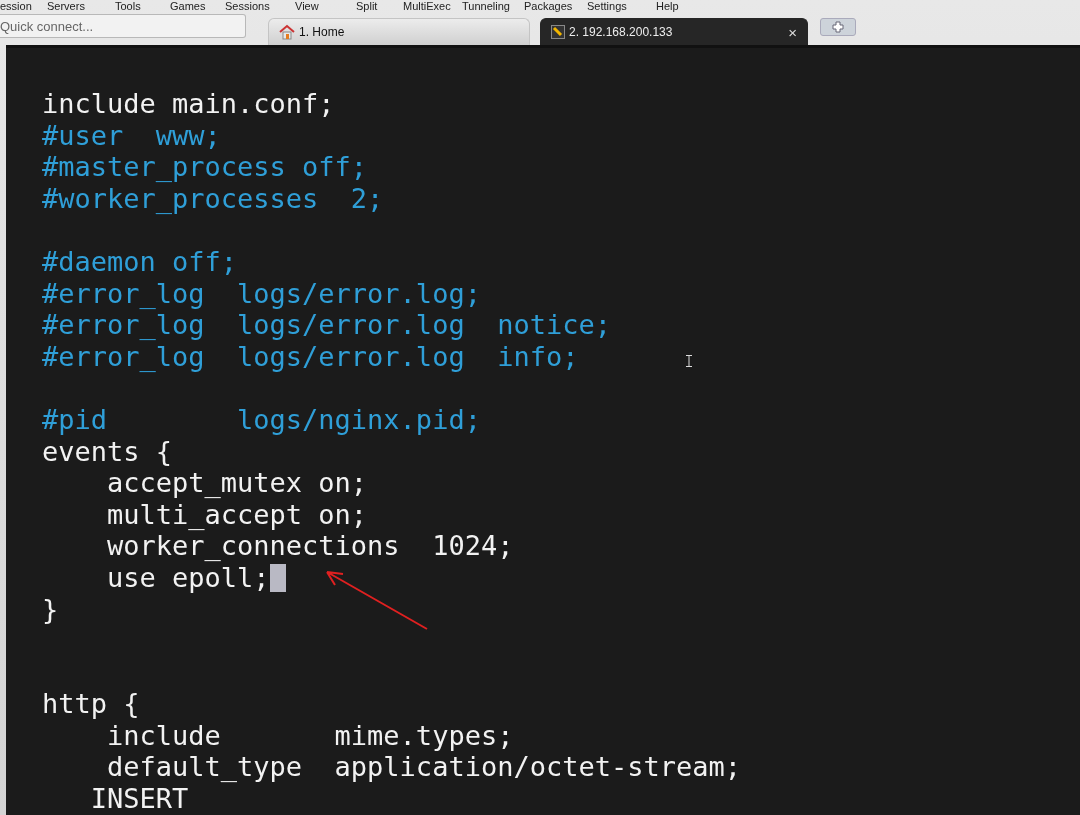  I want to click on menu-item: Sessions, so click(260, 6).